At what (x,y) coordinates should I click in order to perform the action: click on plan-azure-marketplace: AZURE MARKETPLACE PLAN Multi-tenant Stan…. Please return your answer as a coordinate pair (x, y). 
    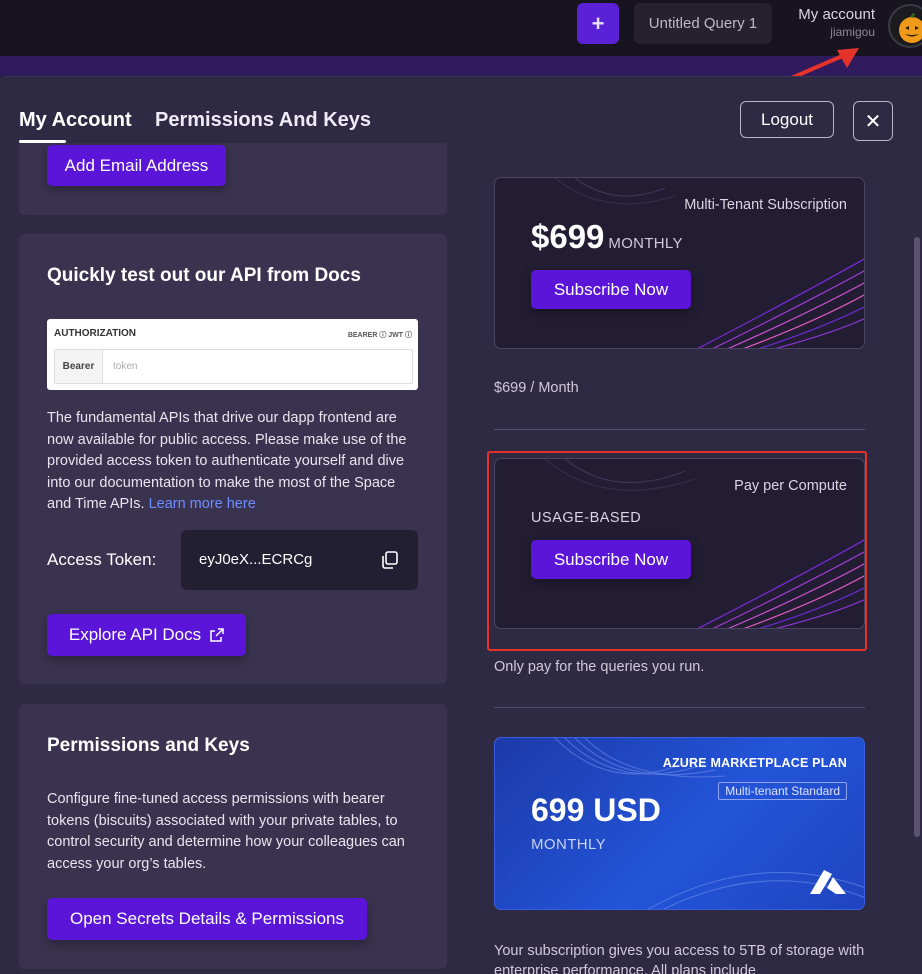
    Looking at the image, I should click on (679, 823).